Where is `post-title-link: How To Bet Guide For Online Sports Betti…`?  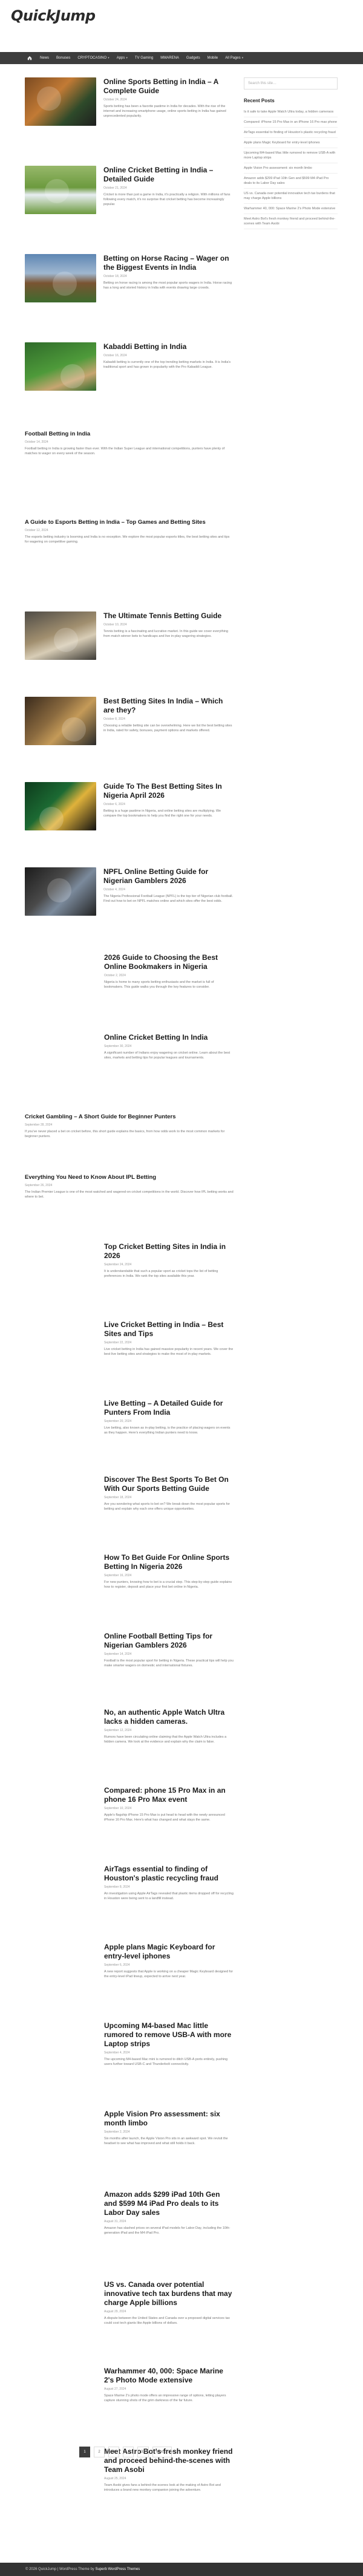
post-title-link: How To Bet Guide For Online Sports Betti… is located at coordinates (169, 1562).